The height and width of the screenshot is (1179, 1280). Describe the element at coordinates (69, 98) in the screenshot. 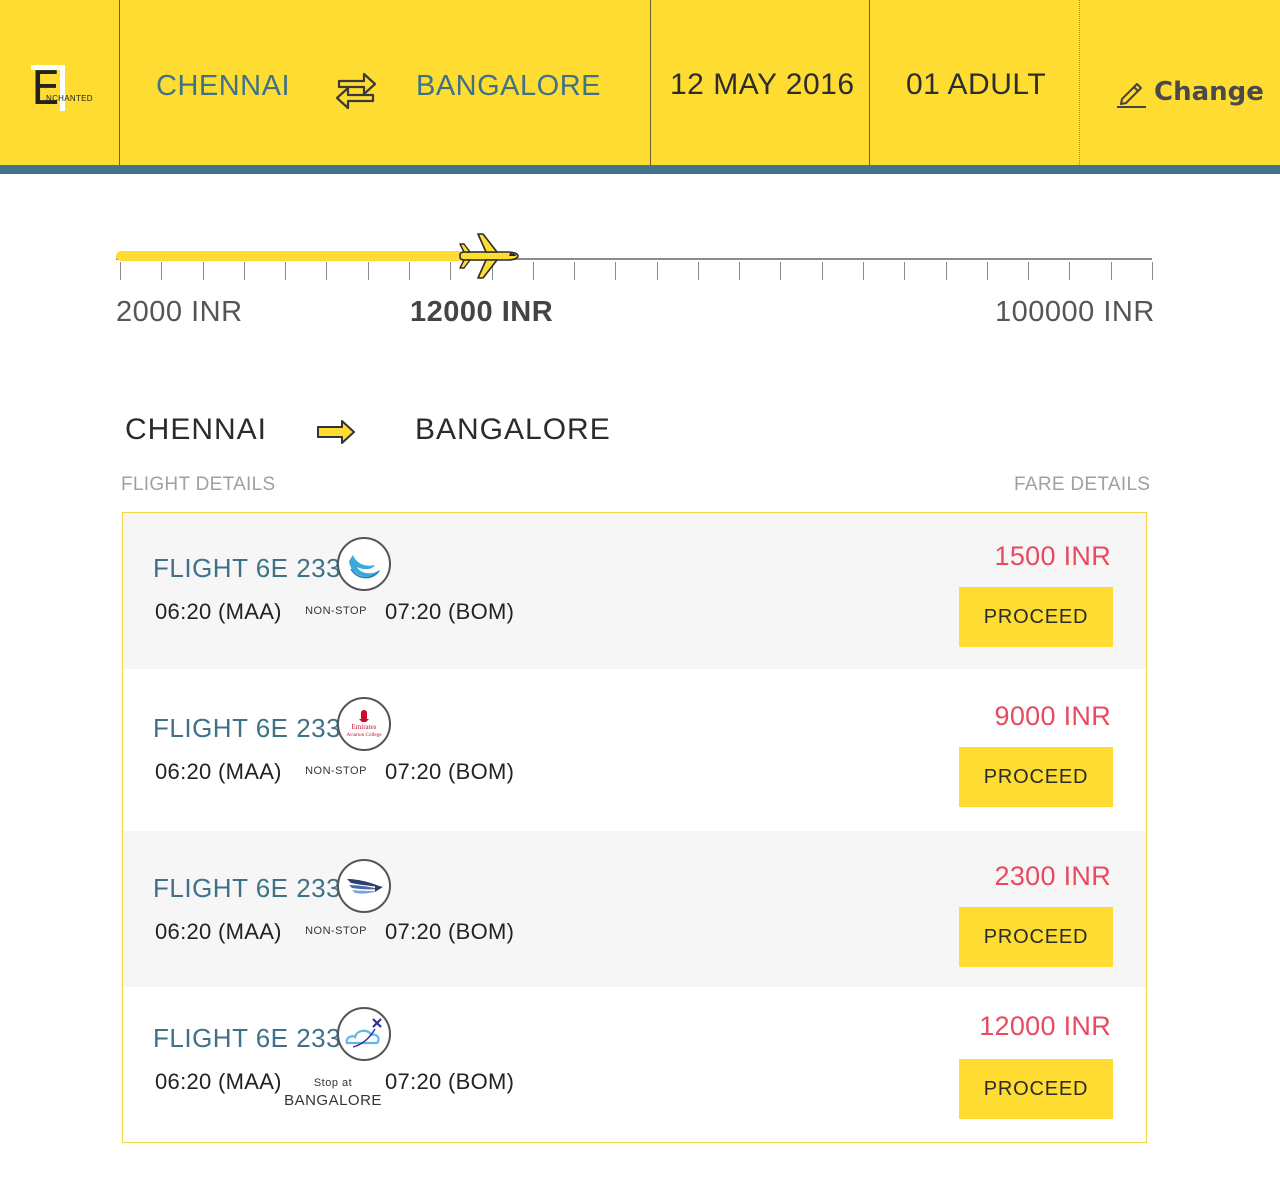

I see `logo-text: NCHANTED` at that location.